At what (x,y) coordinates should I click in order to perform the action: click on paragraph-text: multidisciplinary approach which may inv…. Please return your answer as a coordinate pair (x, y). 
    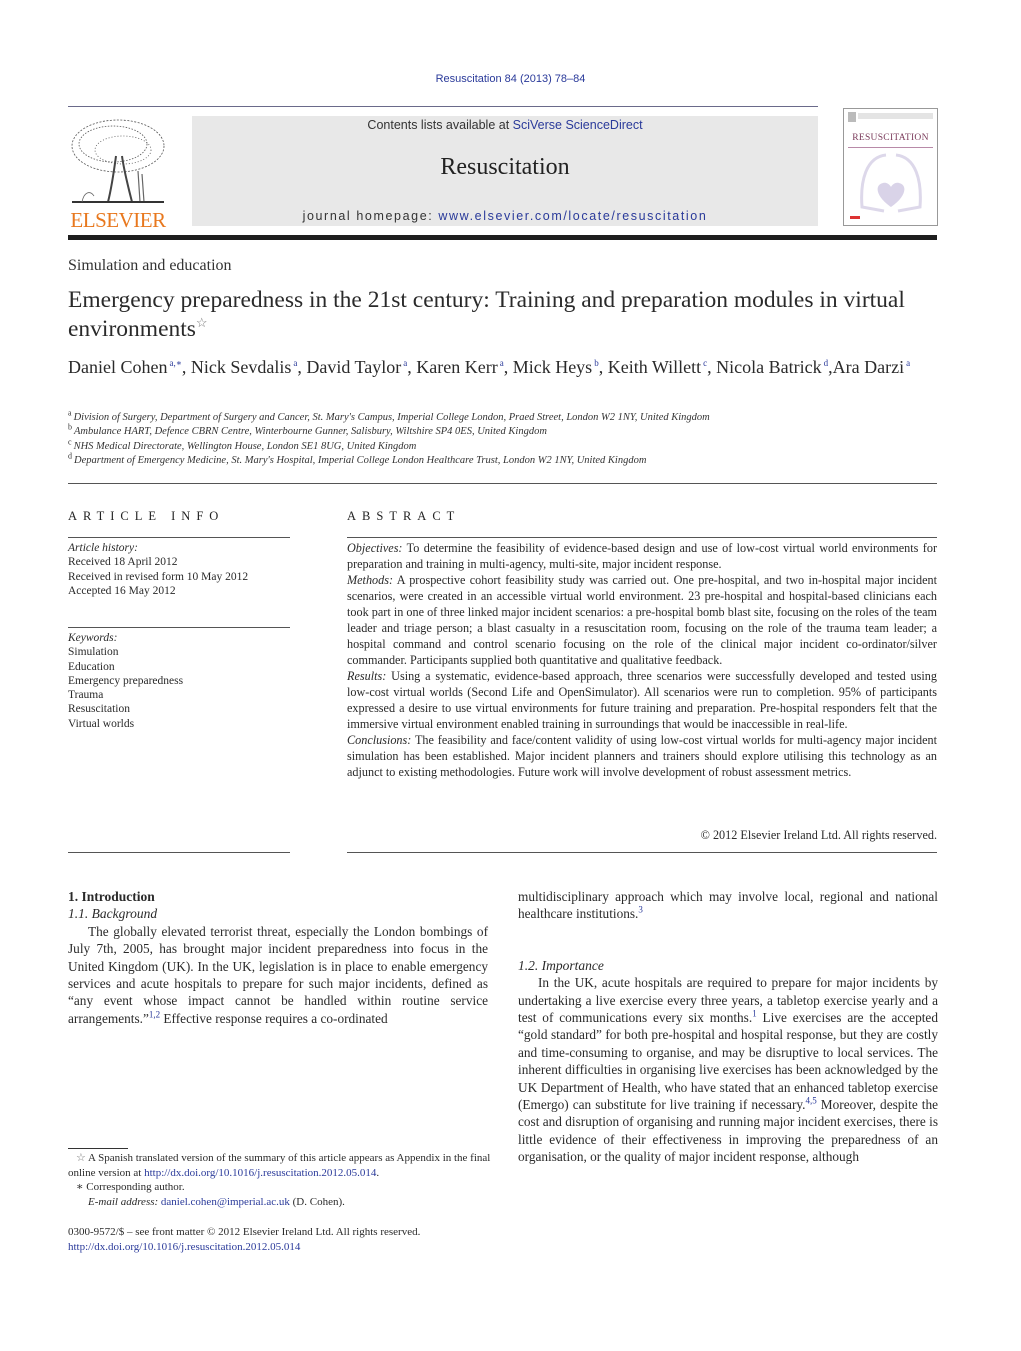
    Looking at the image, I should click on (728, 905).